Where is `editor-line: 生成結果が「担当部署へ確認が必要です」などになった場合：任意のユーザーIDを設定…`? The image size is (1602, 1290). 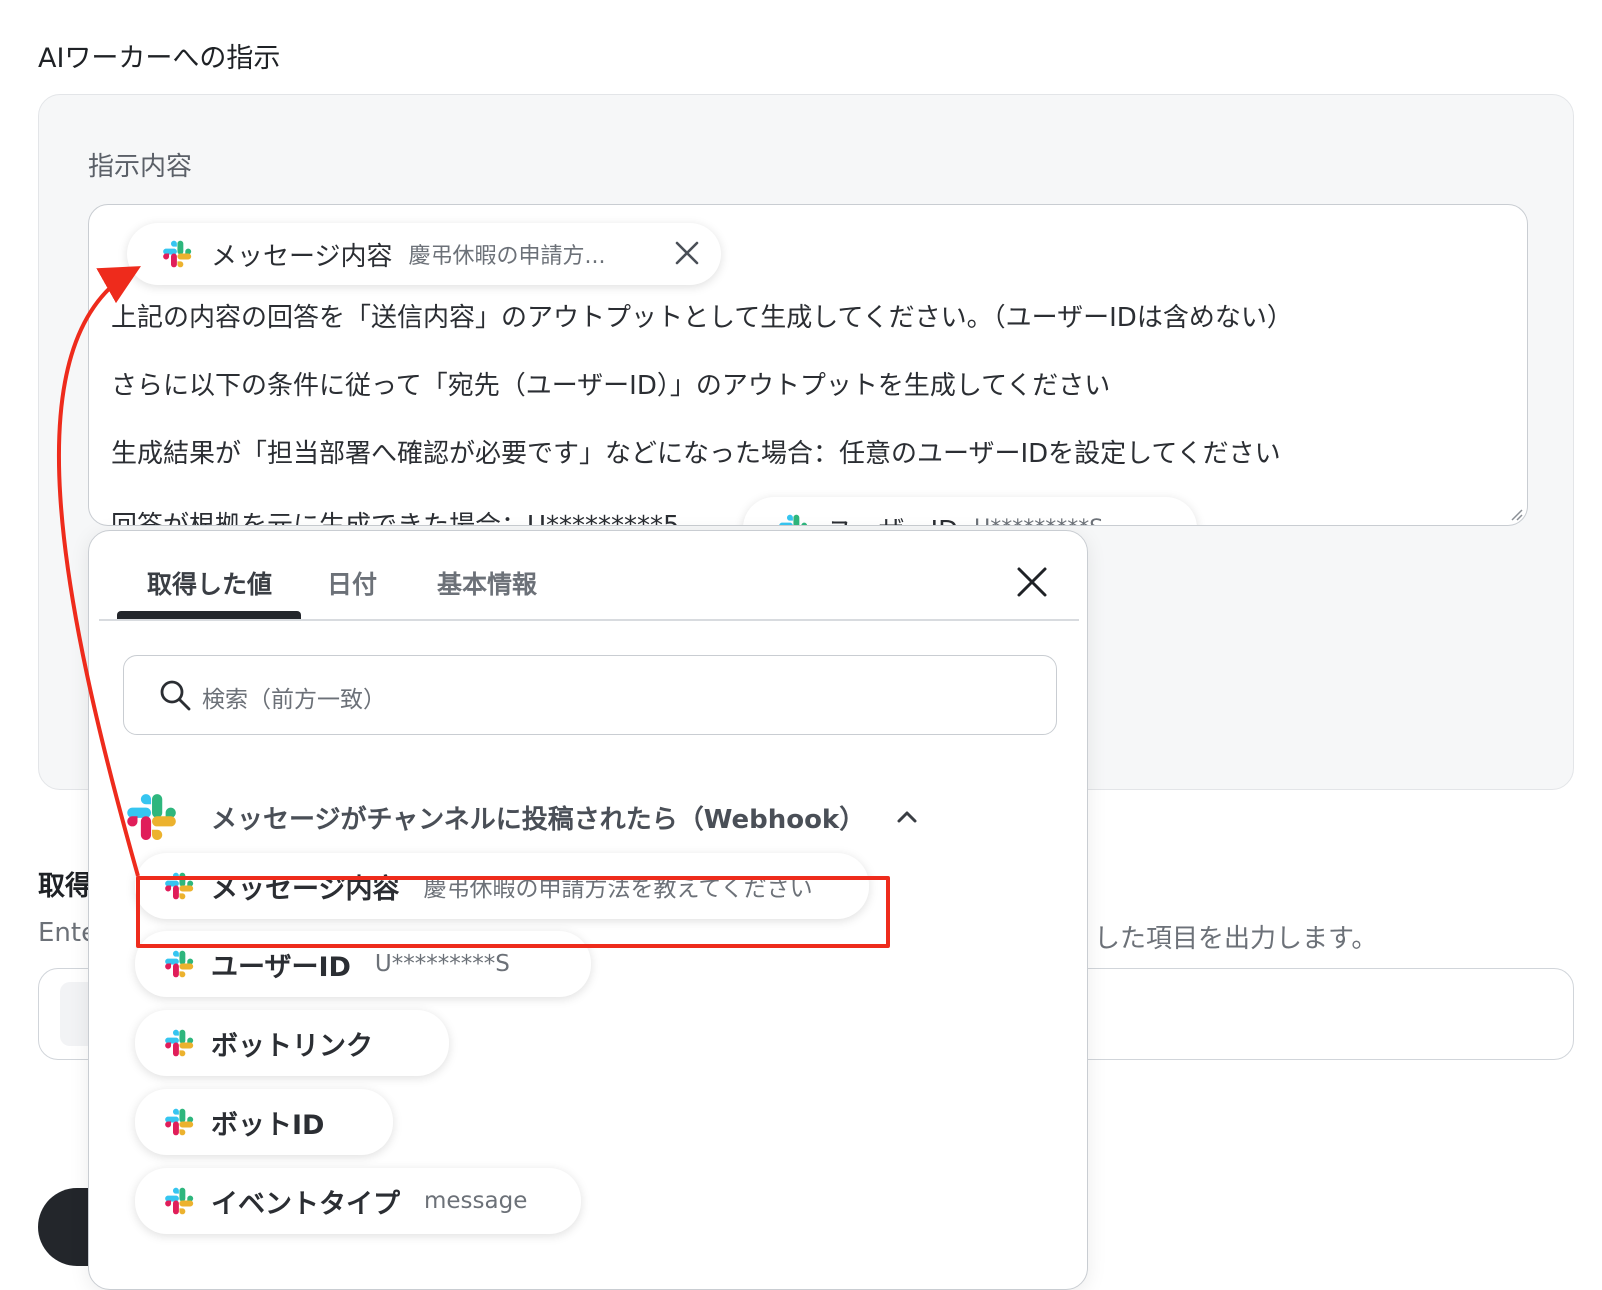 editor-line: 生成結果が「担当部署へ確認が必要です」などになった場合：任意のユーザーIDを設定… is located at coordinates (696, 454).